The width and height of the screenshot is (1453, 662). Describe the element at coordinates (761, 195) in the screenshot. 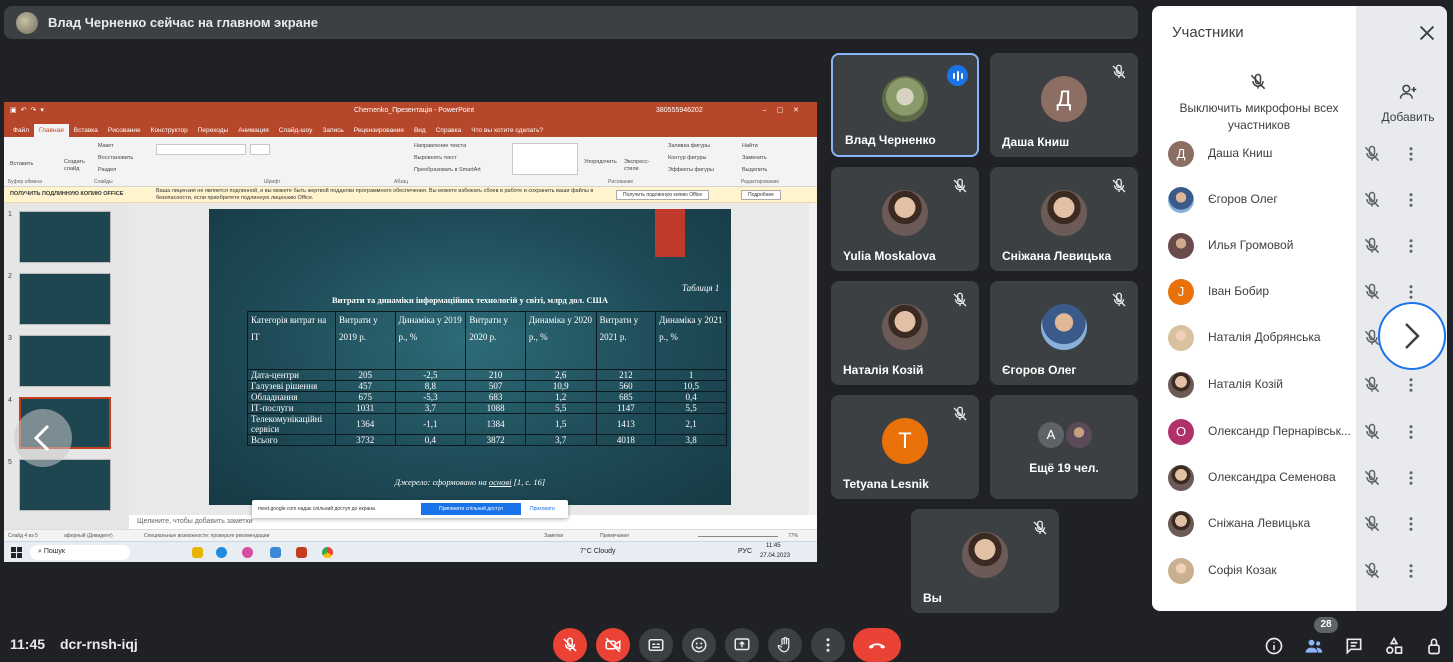

I see `more-info-button: Подробнее` at that location.